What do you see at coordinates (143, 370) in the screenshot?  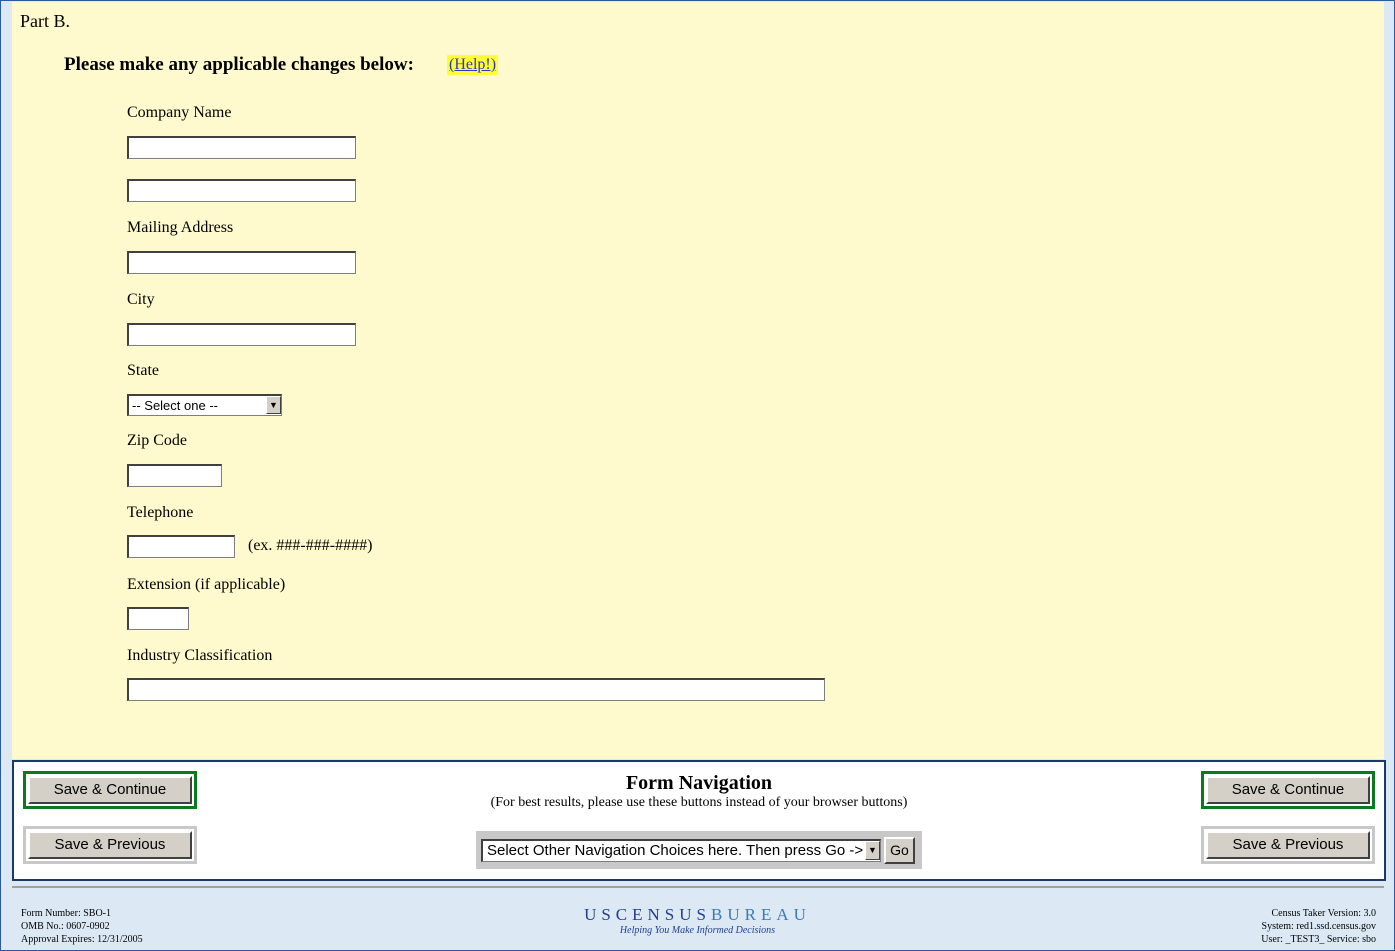 I see `state-label: State` at bounding box center [143, 370].